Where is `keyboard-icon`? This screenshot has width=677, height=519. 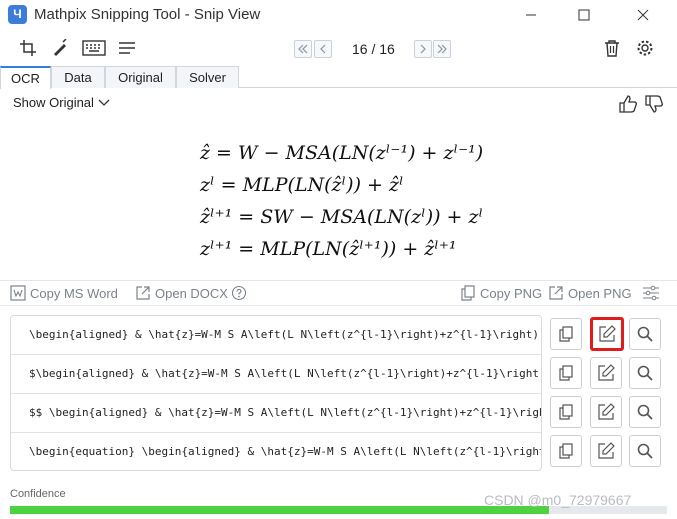 keyboard-icon is located at coordinates (94, 48).